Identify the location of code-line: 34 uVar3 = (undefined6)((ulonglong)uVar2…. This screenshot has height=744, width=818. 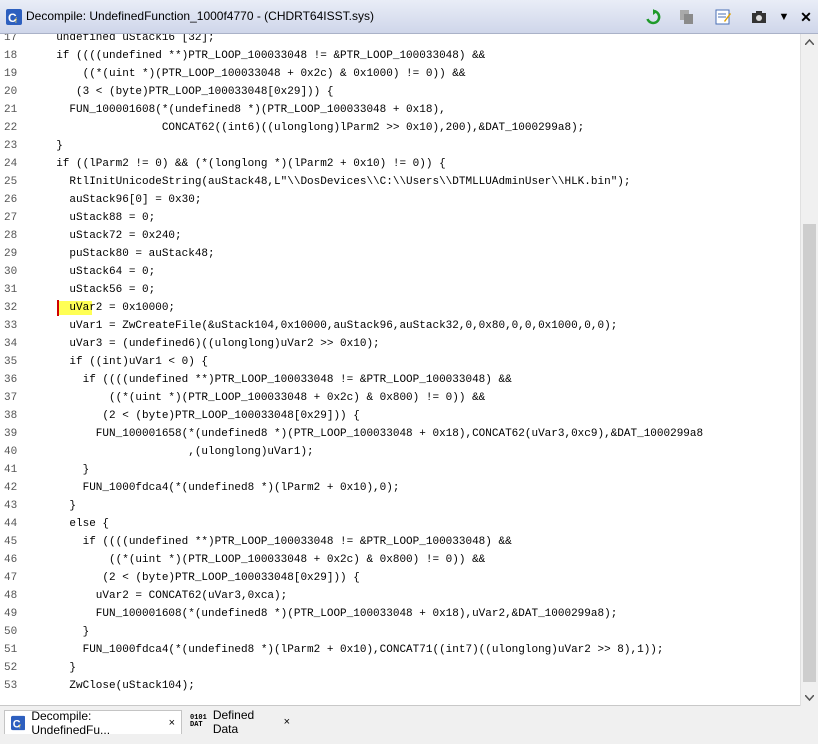
(400, 344).